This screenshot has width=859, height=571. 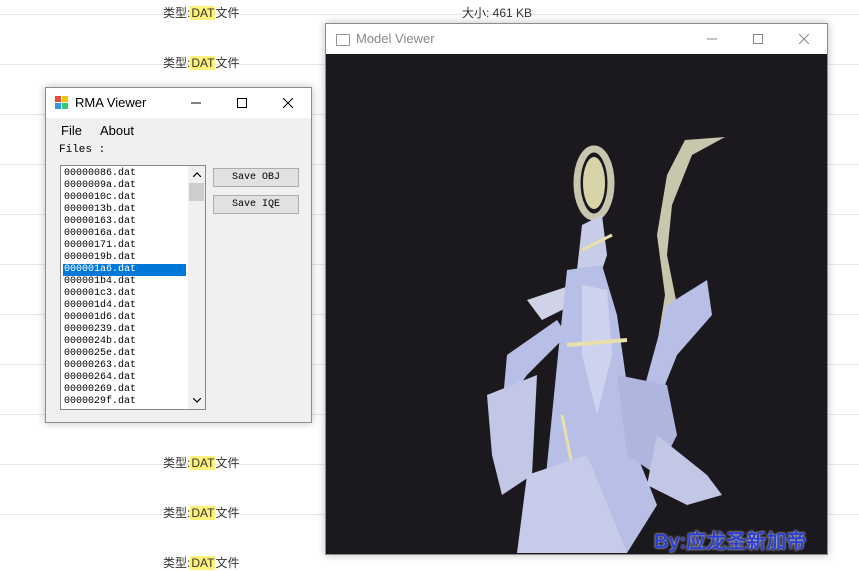 What do you see at coordinates (196, 192) in the screenshot?
I see `scroll-thumb` at bounding box center [196, 192].